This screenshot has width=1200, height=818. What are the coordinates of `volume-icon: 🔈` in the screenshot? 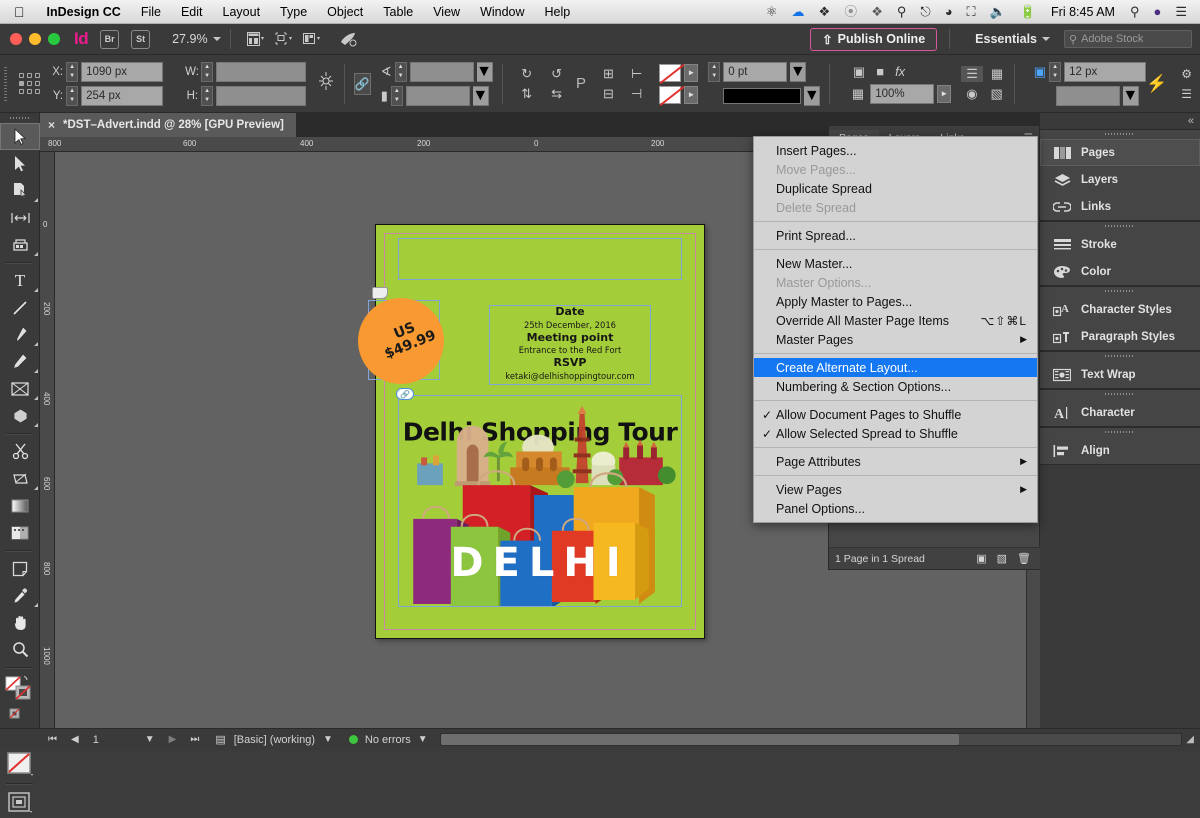 It's located at (998, 12).